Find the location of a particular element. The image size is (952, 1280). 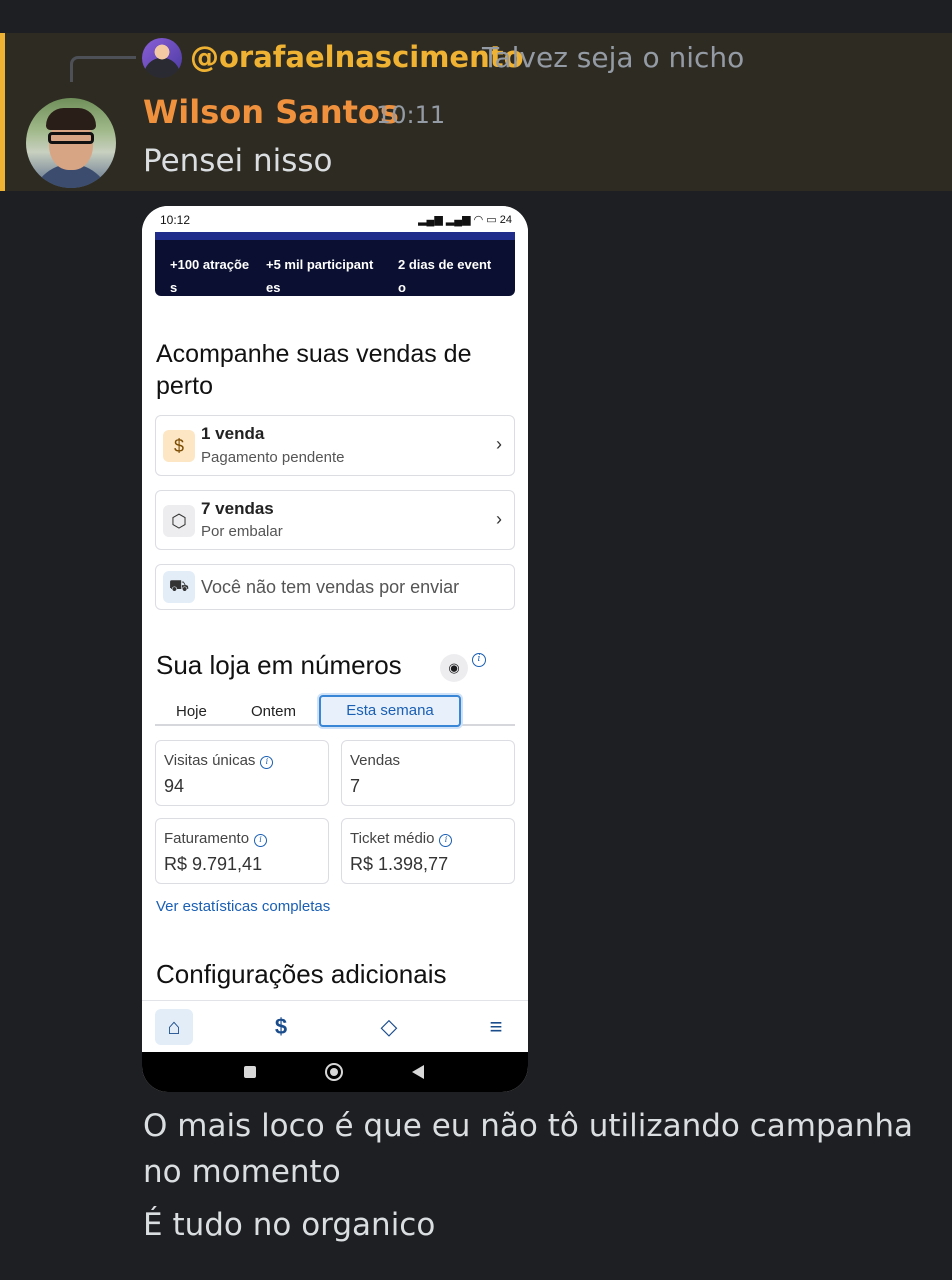

stat-ticket-medio: Ticket médio i R$ 1.398,77 is located at coordinates (428, 851).